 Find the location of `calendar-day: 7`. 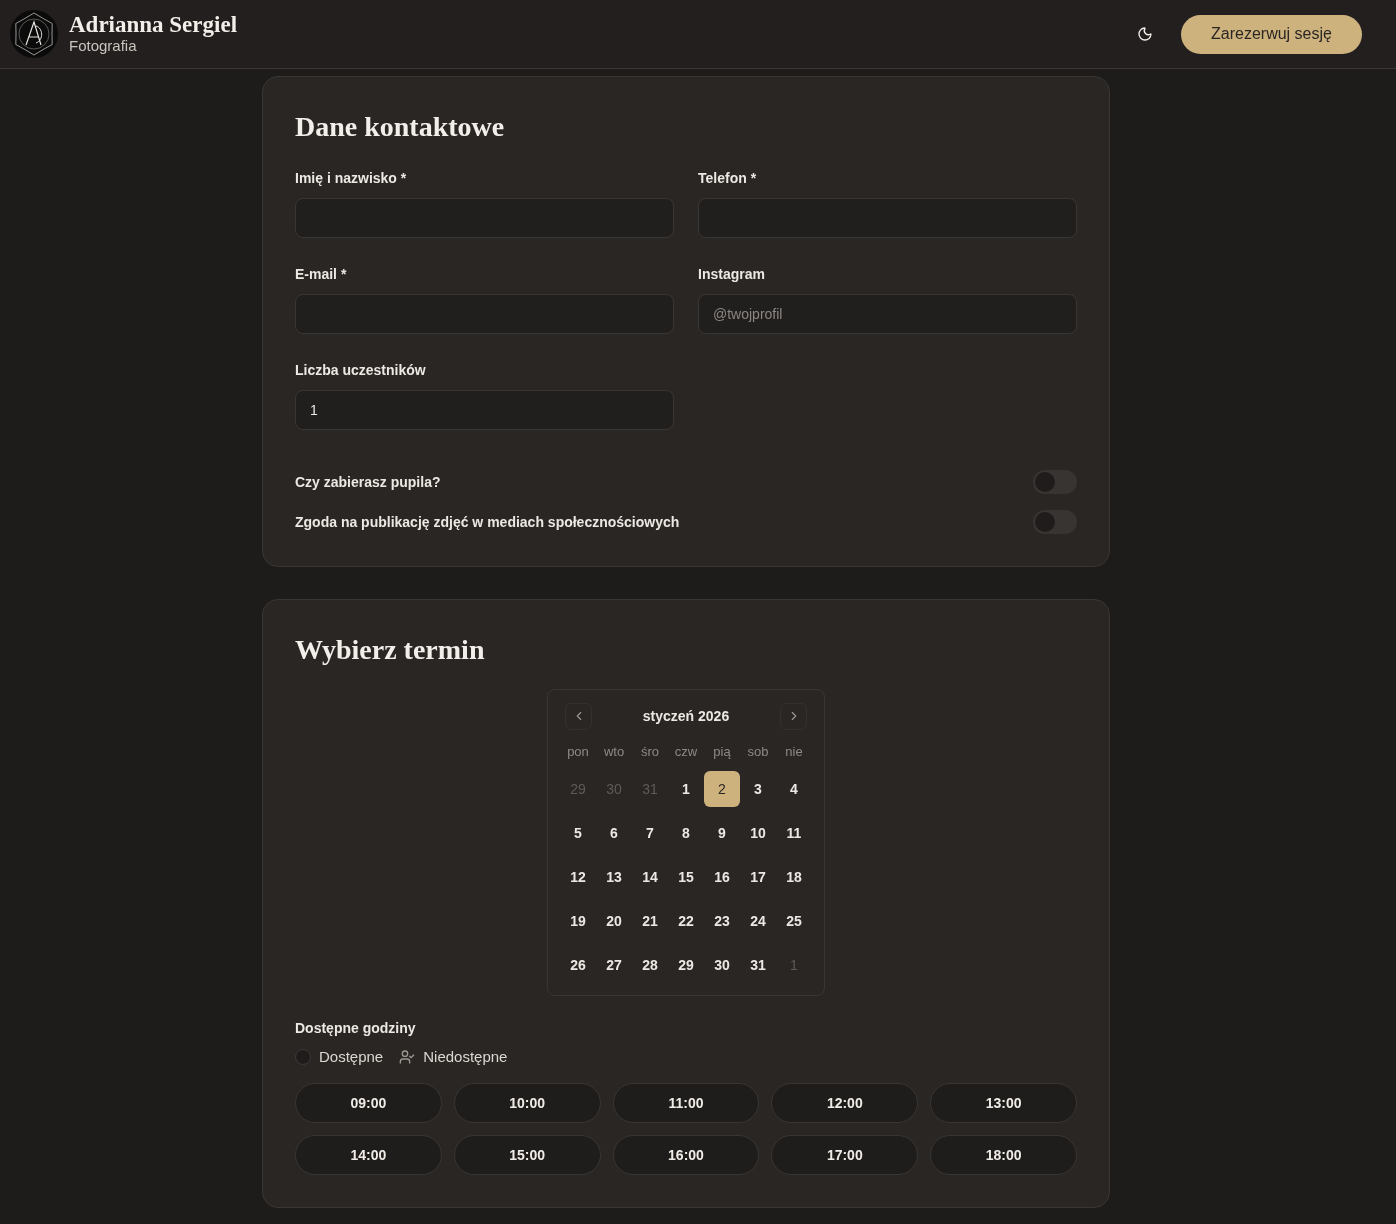

calendar-day: 7 is located at coordinates (650, 833).